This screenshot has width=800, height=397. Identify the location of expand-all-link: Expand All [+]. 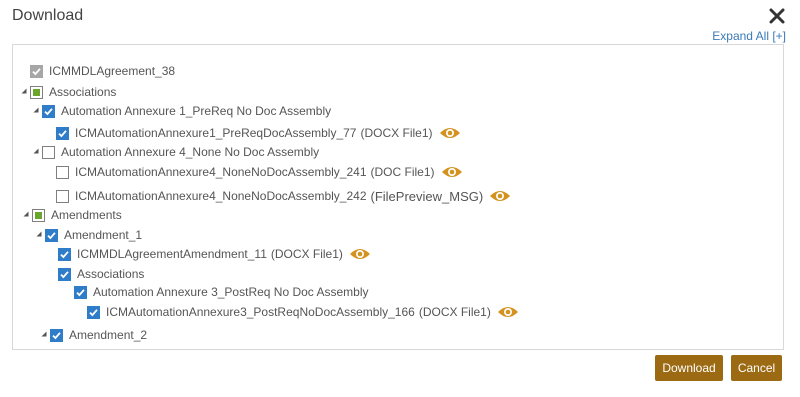
(749, 36).